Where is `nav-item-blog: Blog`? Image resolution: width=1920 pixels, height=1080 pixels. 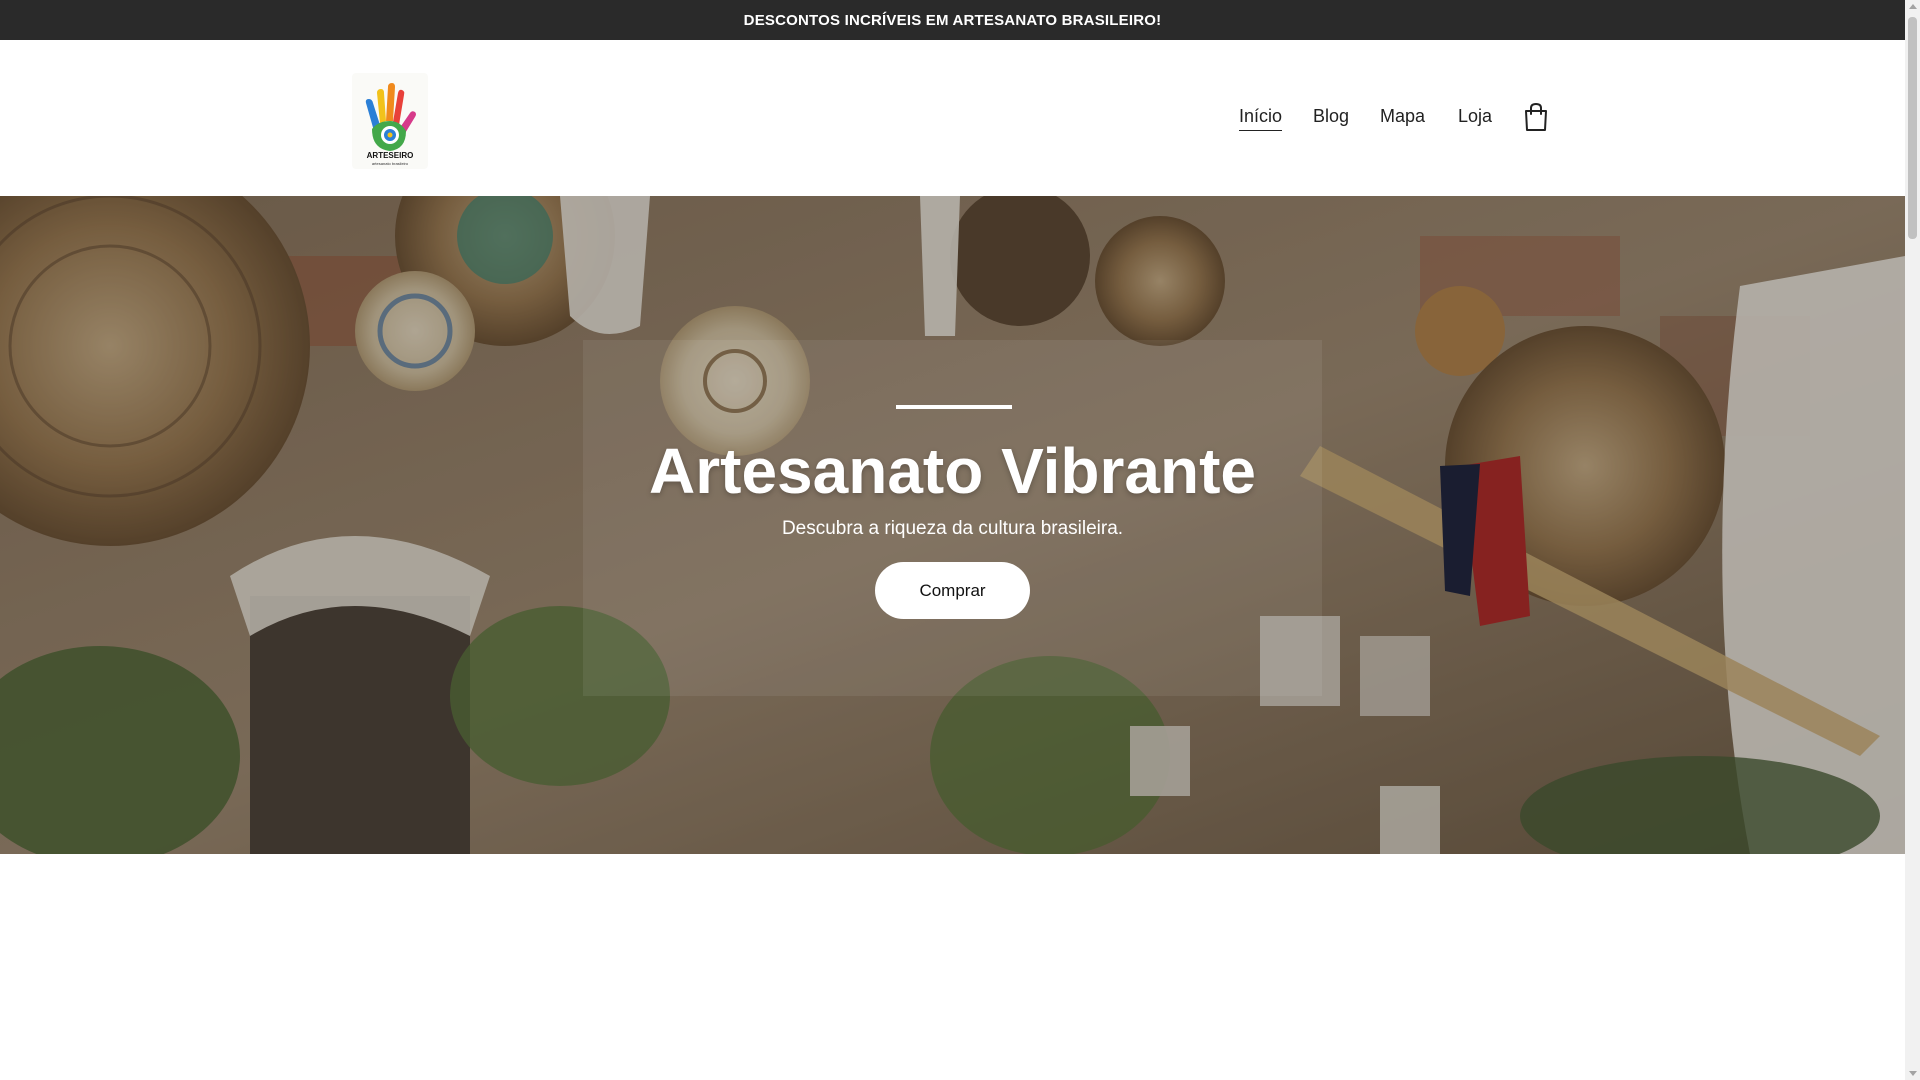 nav-item-blog: Blog is located at coordinates (1331, 118).